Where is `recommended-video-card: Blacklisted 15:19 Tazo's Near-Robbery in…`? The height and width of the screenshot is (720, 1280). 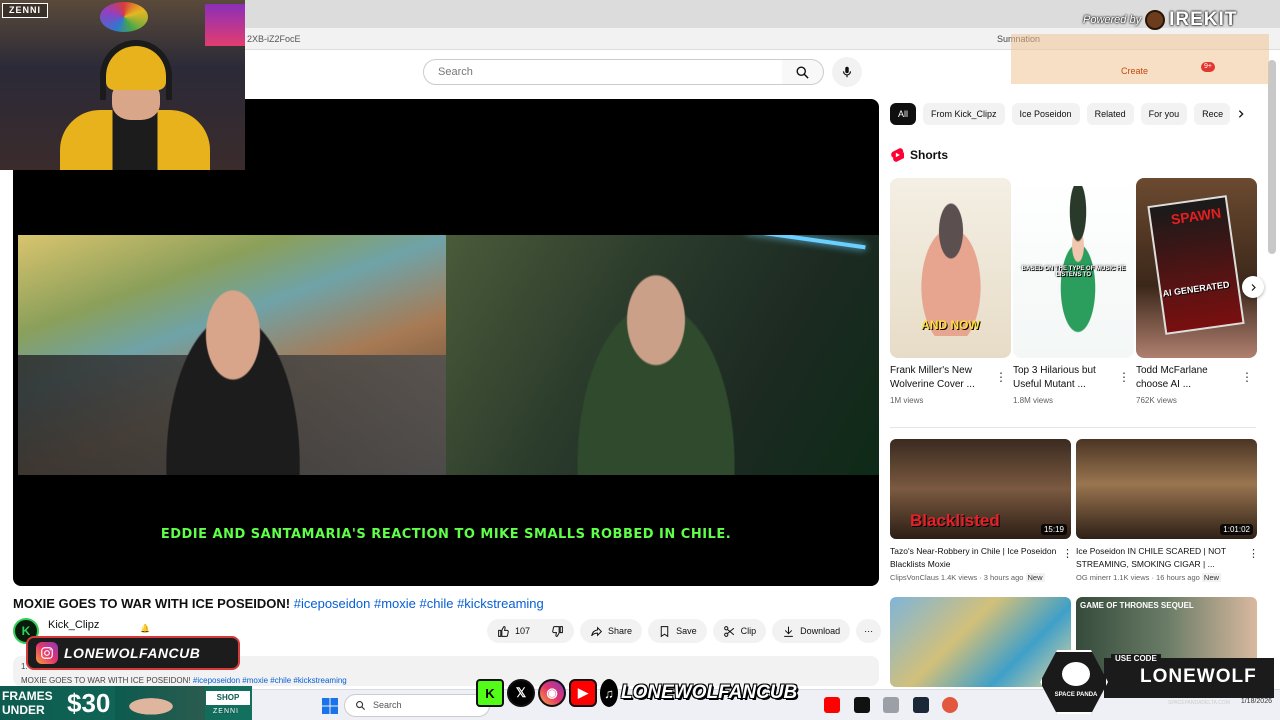 recommended-video-card: Blacklisted 15:19 Tazo's Near-Robbery in… is located at coordinates (981, 510).